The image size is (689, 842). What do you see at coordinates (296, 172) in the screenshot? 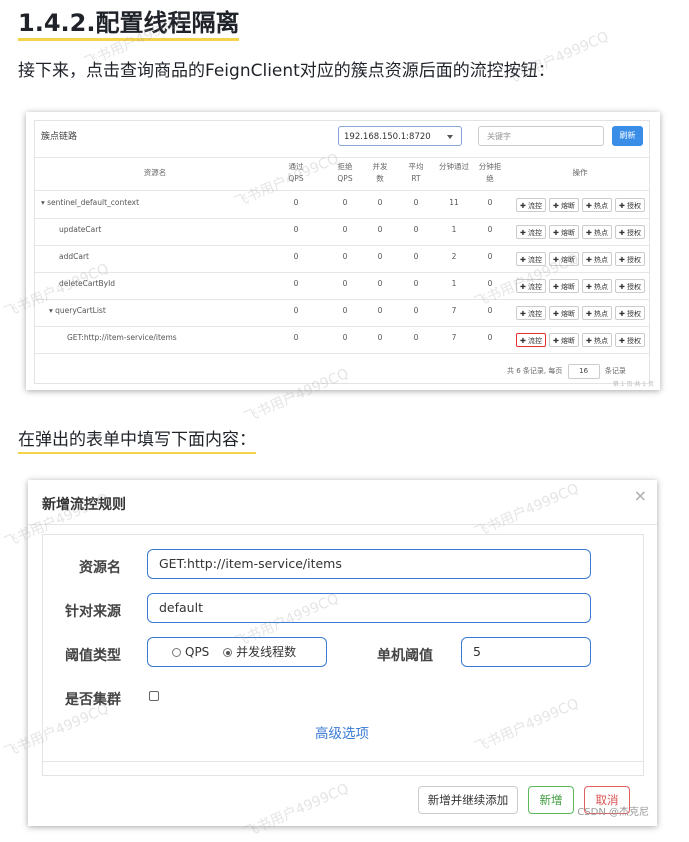
I see `column-header-pass-qps: 通过QPS` at bounding box center [296, 172].